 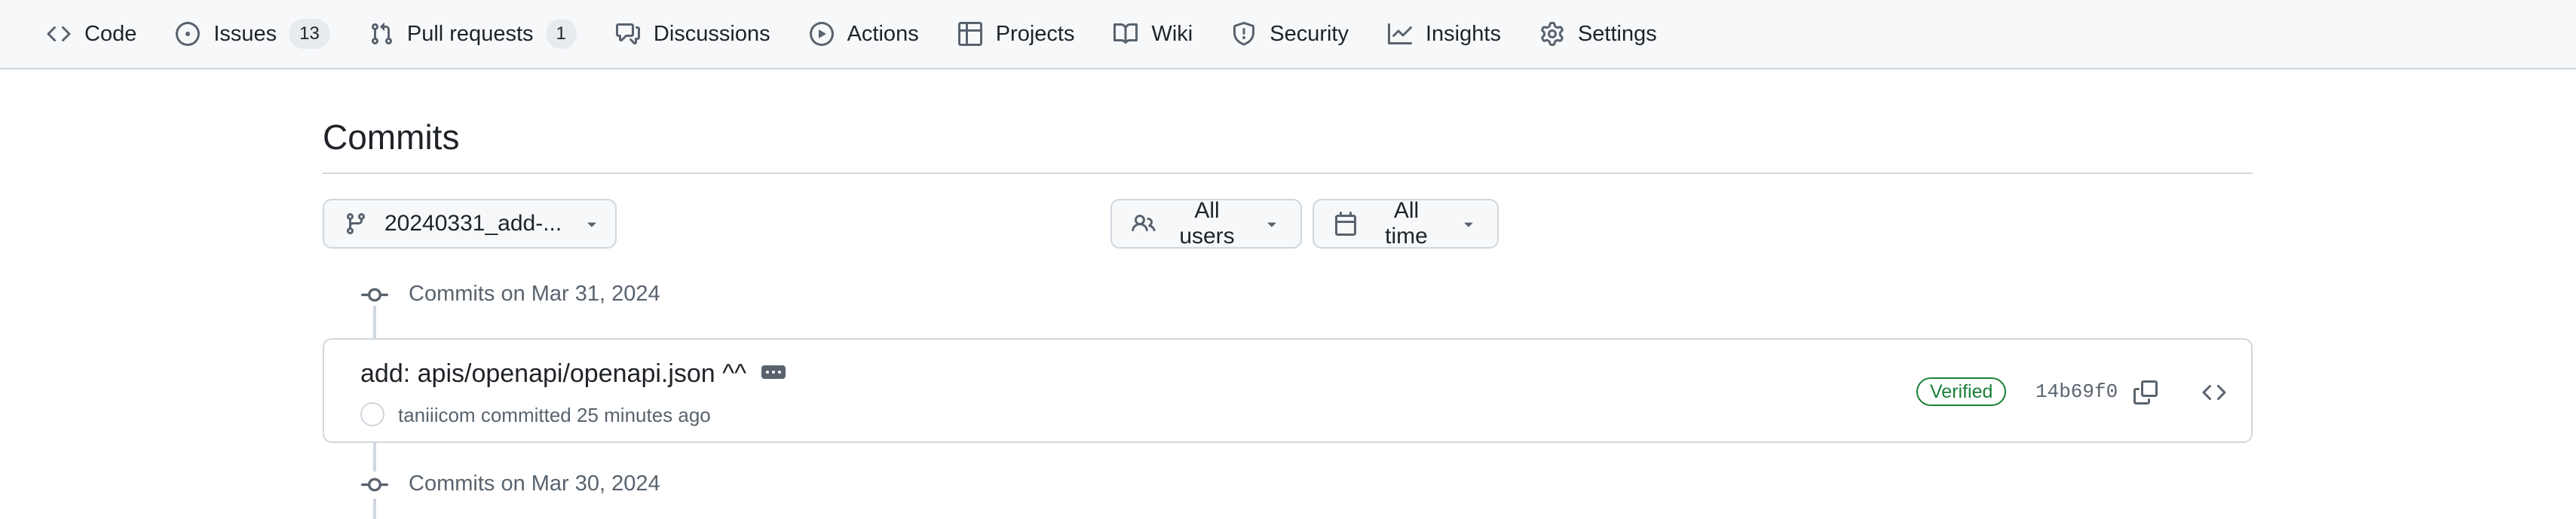 What do you see at coordinates (110, 33) in the screenshot?
I see `tab-code-label: Code` at bounding box center [110, 33].